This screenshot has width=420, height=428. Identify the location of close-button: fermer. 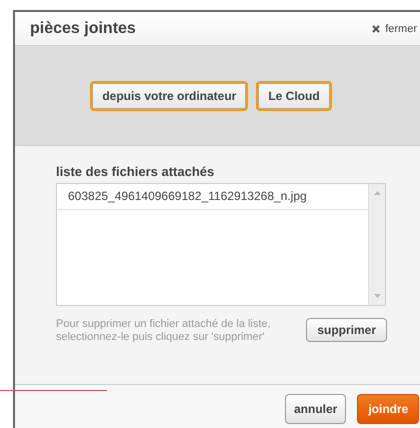
(394, 28).